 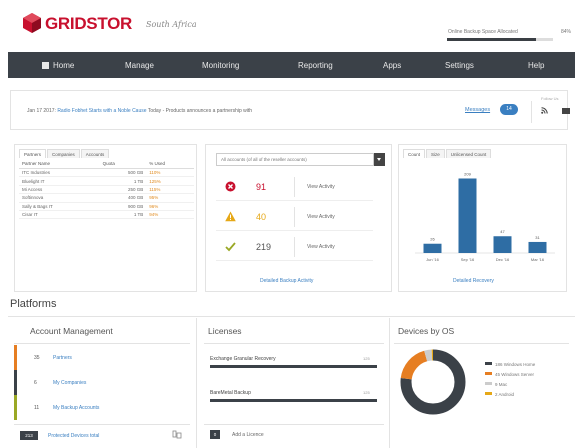 I want to click on recovery-bar-chart: 26 Jun '16 209 Sep '16 47 Dec '16 31 Mar '16, so click(x=485, y=216).